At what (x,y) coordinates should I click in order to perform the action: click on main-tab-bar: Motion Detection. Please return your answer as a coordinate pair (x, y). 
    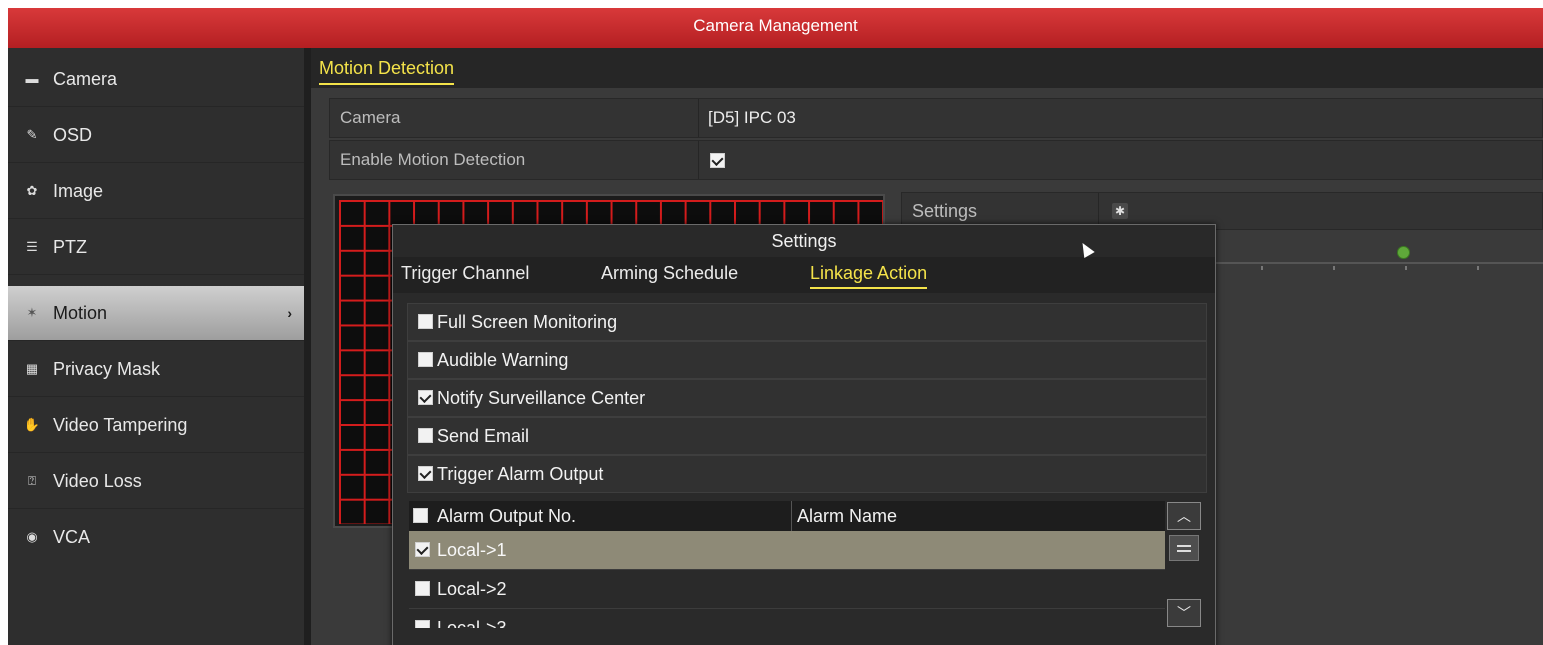
    Looking at the image, I should click on (927, 68).